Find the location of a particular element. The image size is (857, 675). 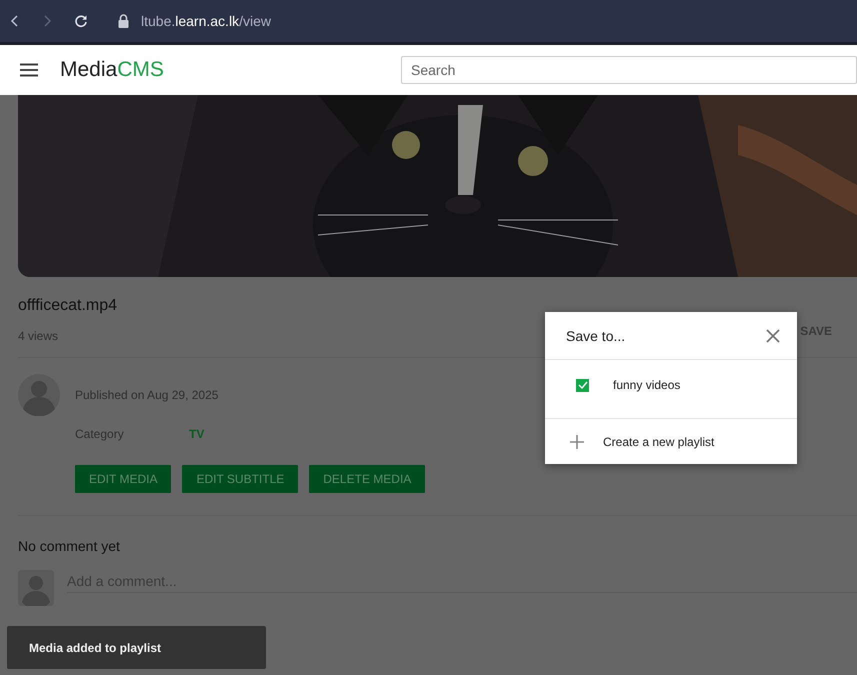

category-link: TV is located at coordinates (196, 434).